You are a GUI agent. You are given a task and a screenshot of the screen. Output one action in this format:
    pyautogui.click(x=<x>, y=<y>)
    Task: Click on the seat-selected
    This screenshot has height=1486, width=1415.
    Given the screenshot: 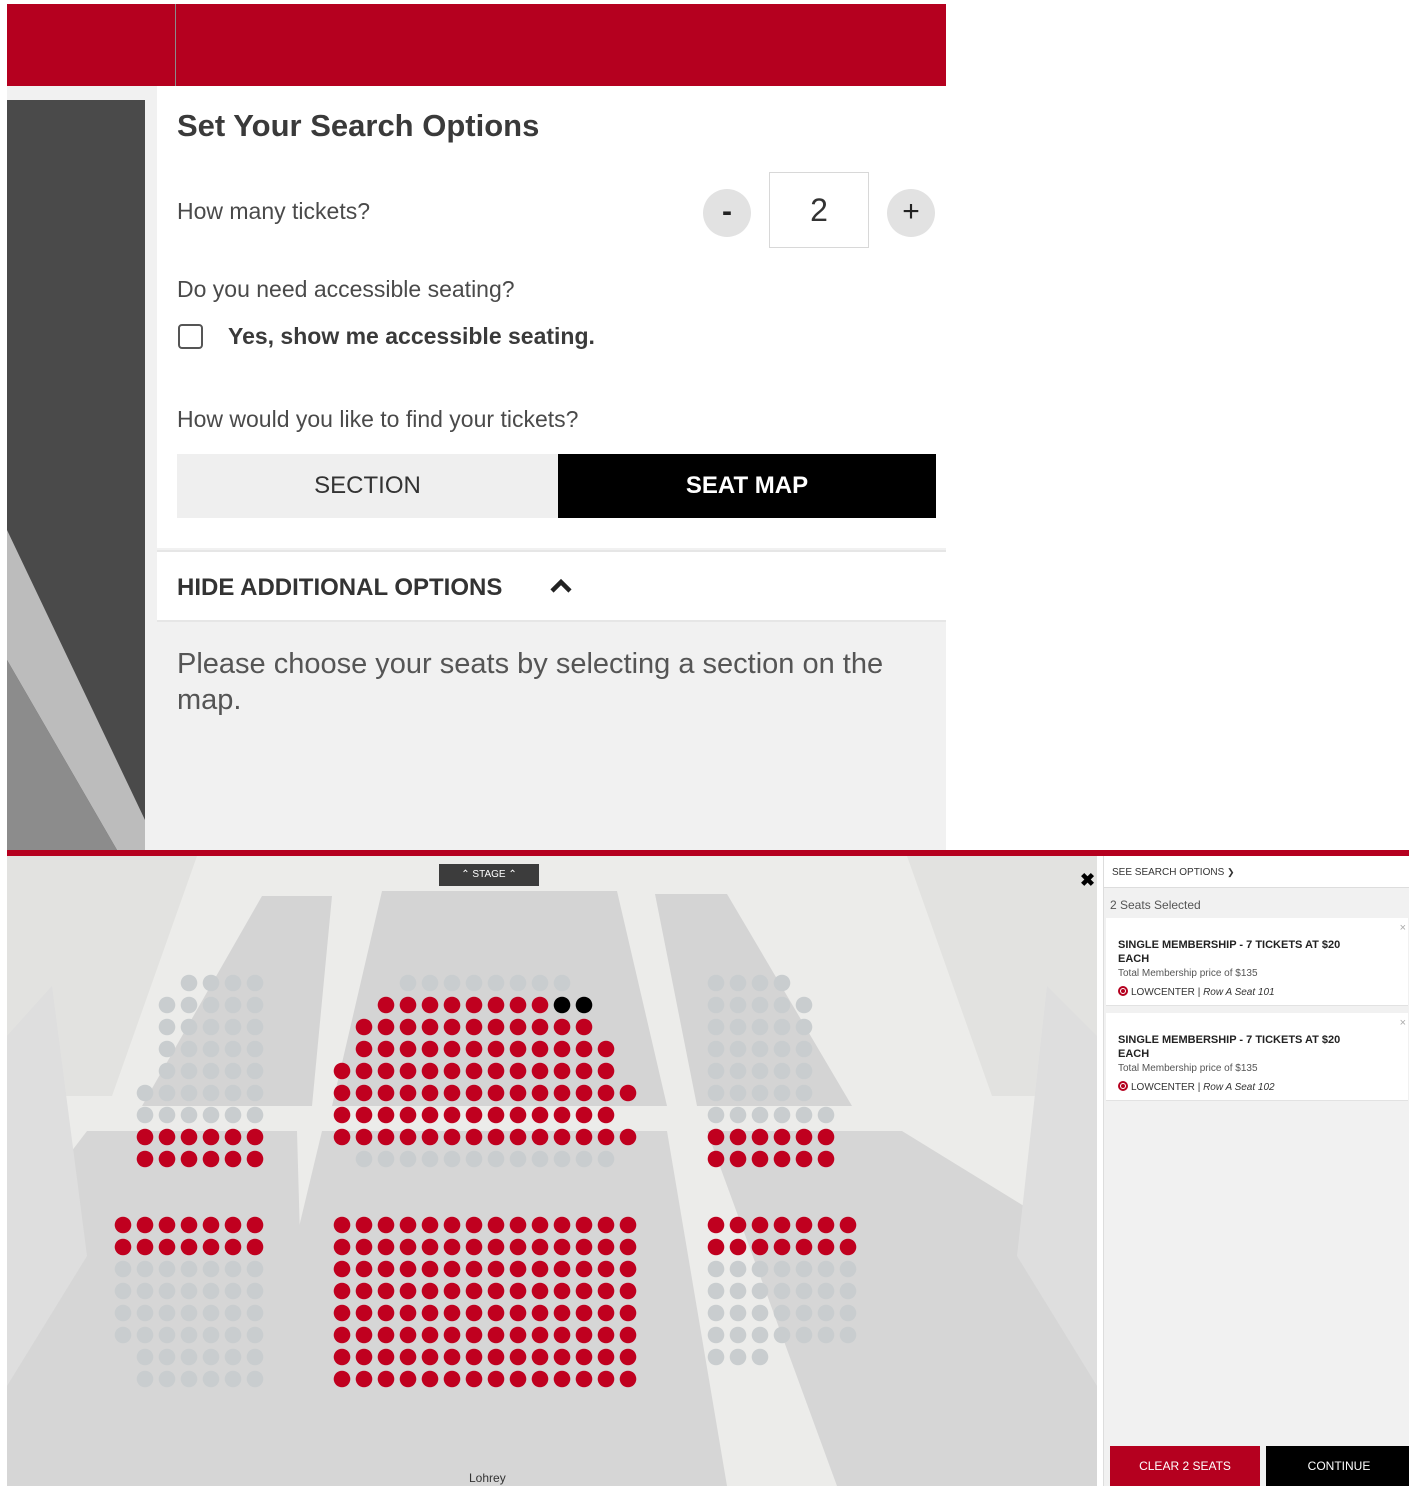 What is the action you would take?
    pyautogui.click(x=584, y=1005)
    